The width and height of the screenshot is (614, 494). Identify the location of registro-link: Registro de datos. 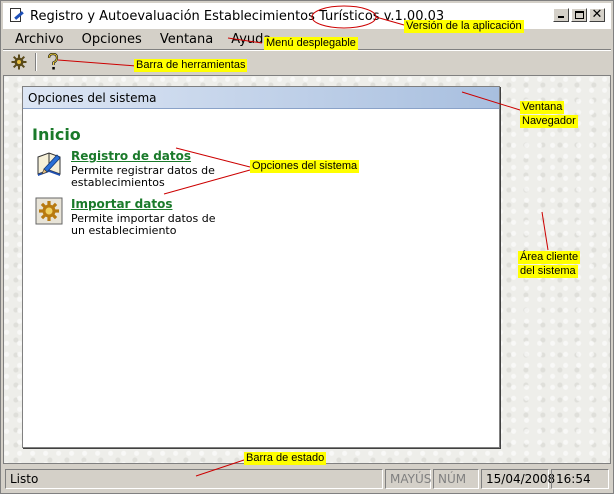
(146, 156).